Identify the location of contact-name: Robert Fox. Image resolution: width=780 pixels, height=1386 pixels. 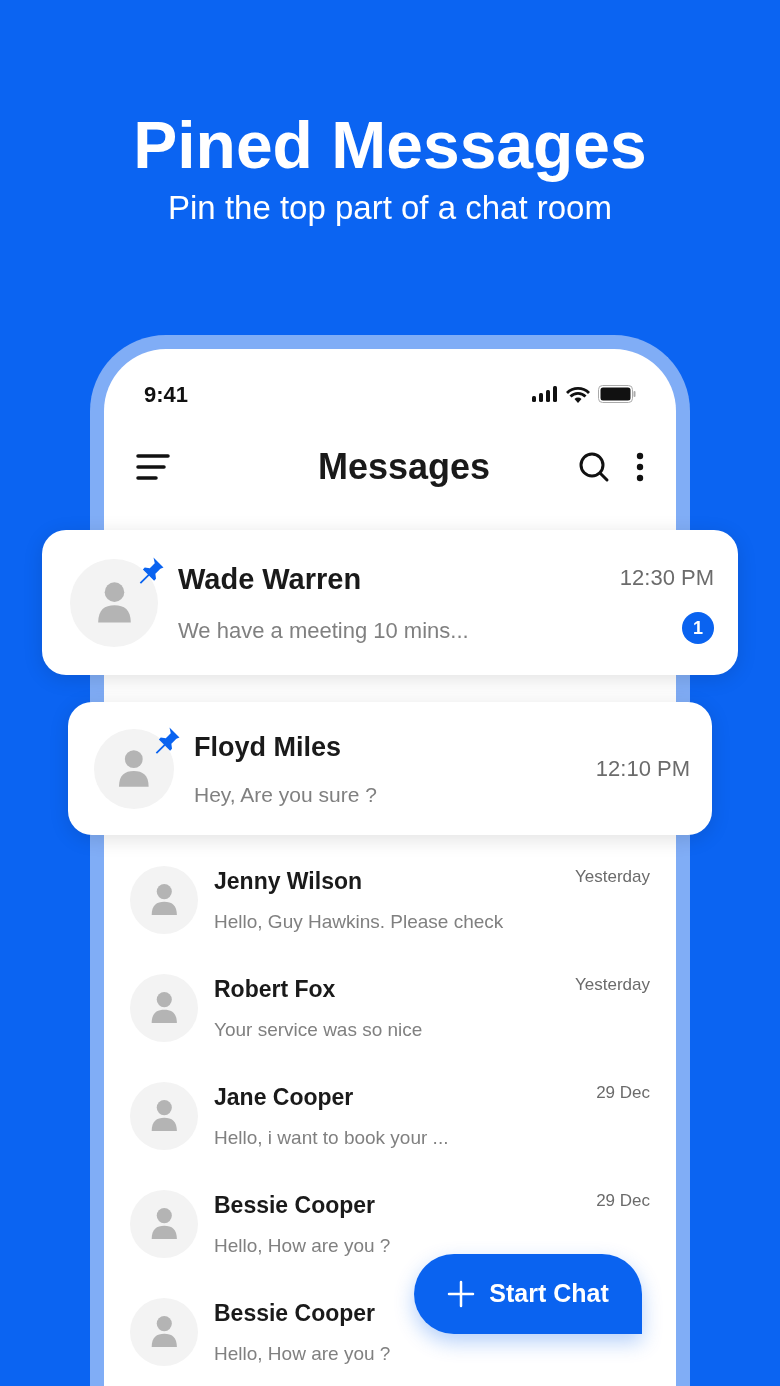
(275, 989).